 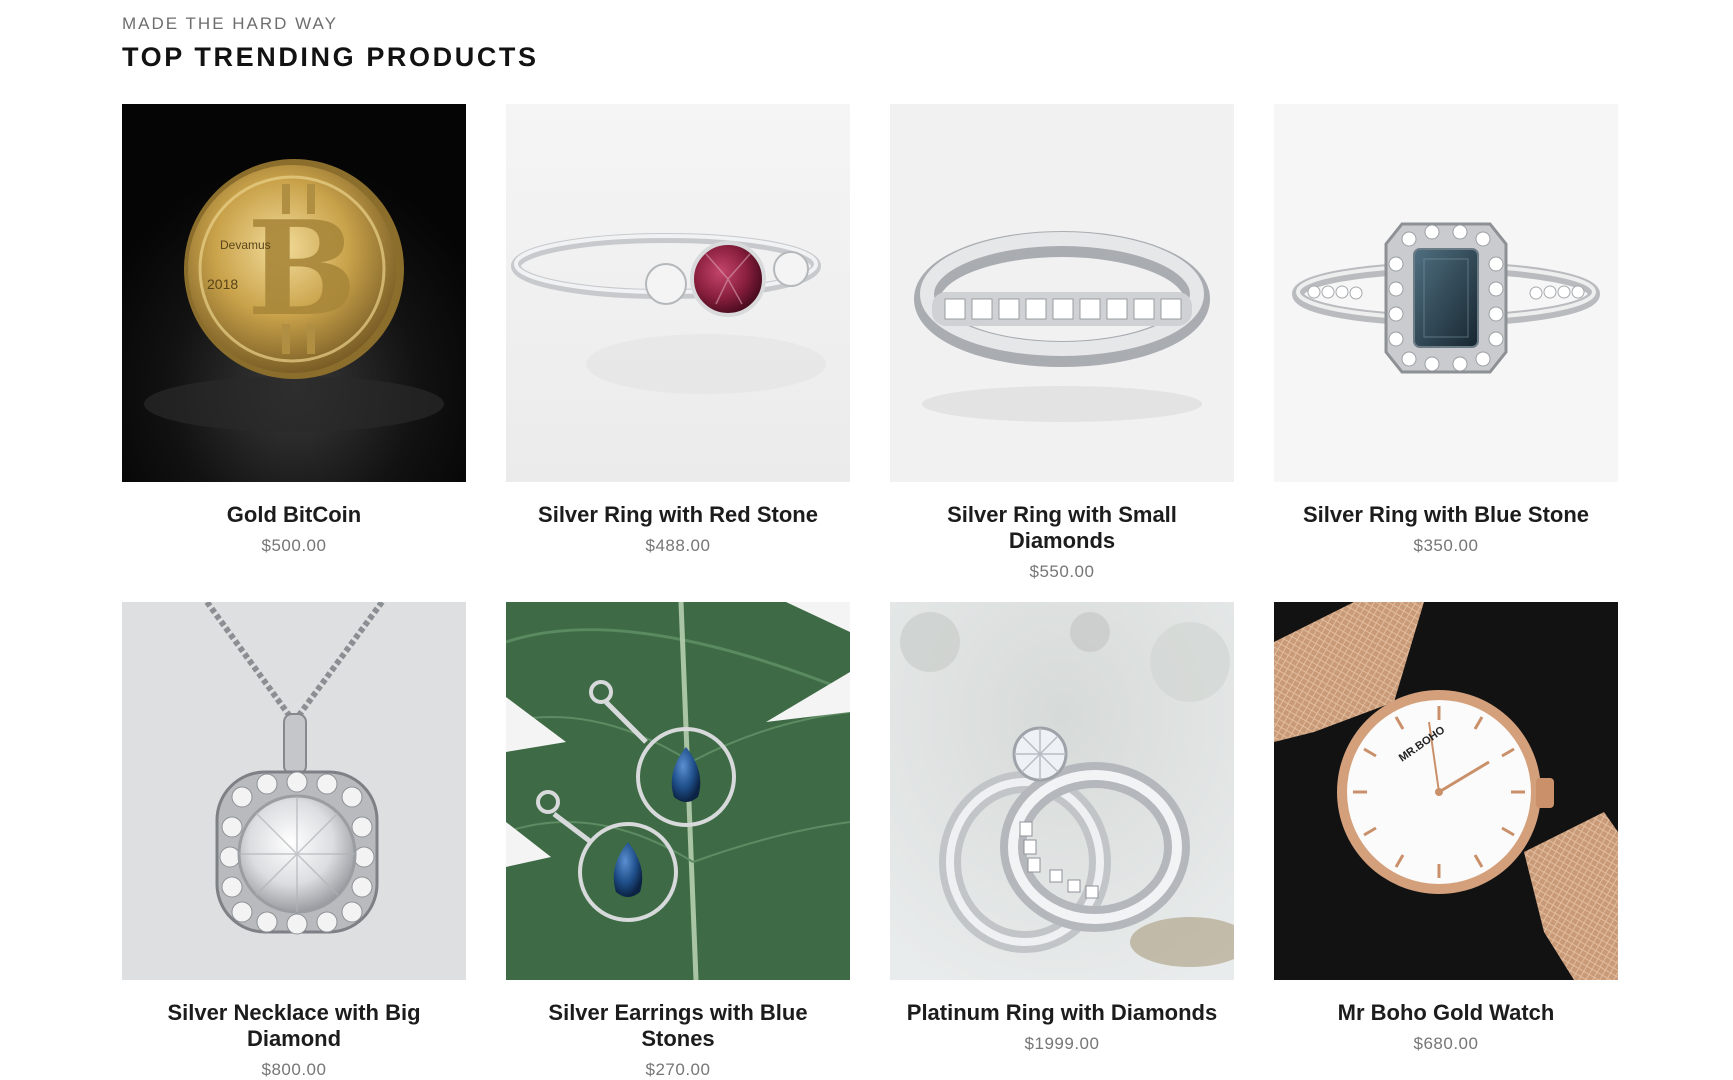 What do you see at coordinates (1446, 515) in the screenshot?
I see `product-name: Silver Ring with Blue Stone` at bounding box center [1446, 515].